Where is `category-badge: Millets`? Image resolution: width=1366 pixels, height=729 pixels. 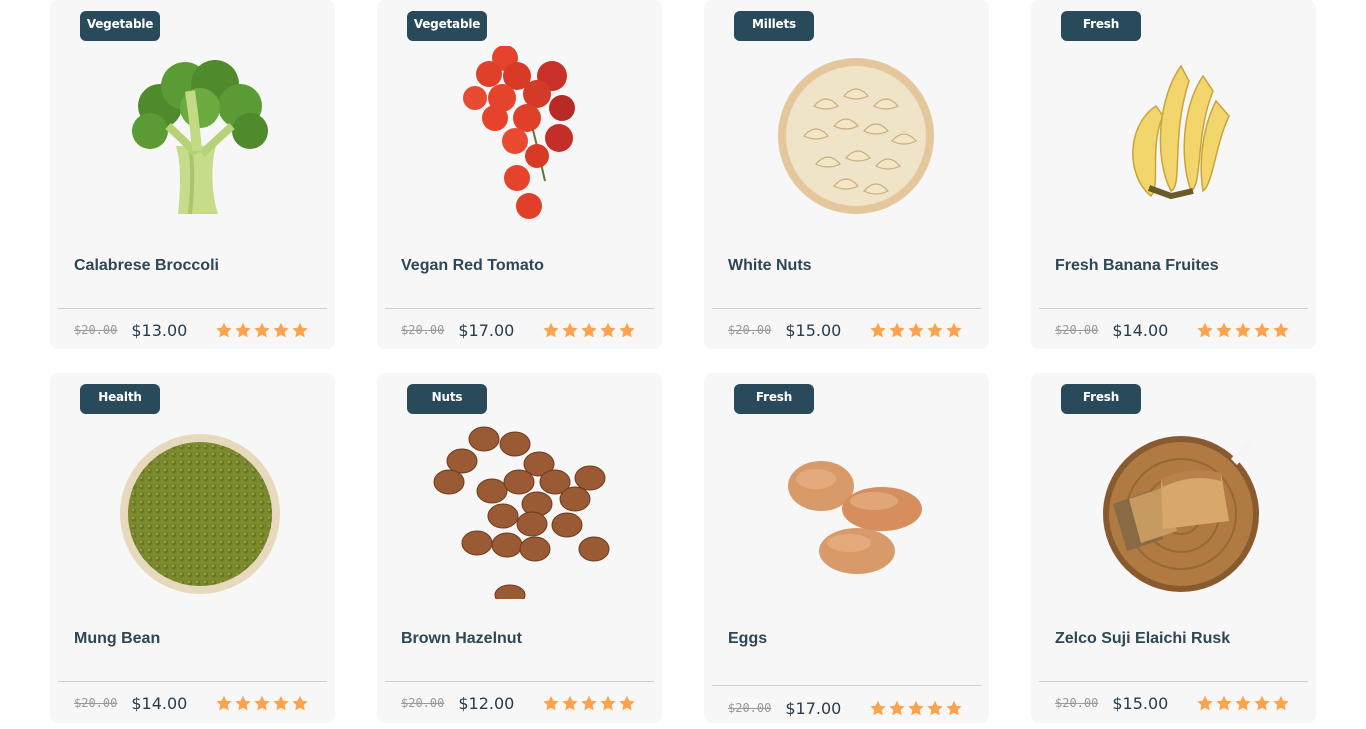 category-badge: Millets is located at coordinates (774, 26).